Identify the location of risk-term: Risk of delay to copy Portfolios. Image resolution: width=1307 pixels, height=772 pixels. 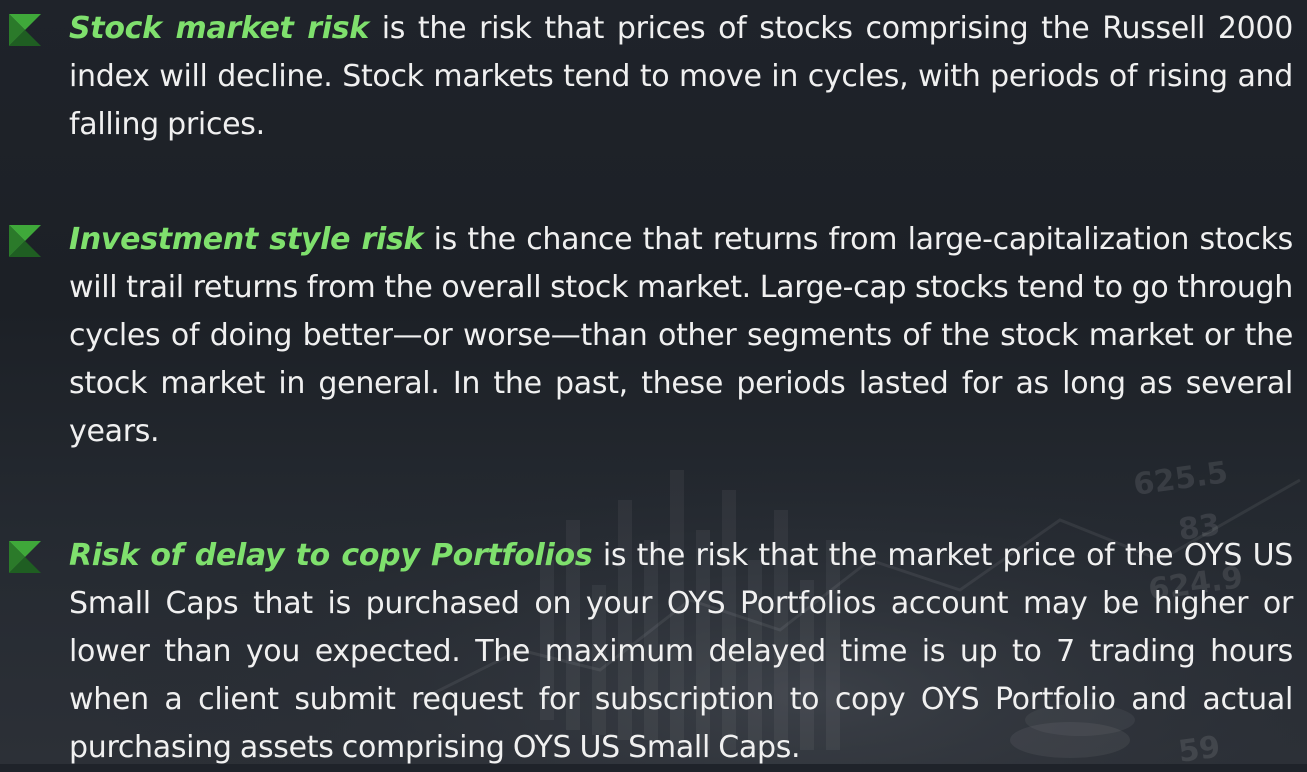
(331, 555).